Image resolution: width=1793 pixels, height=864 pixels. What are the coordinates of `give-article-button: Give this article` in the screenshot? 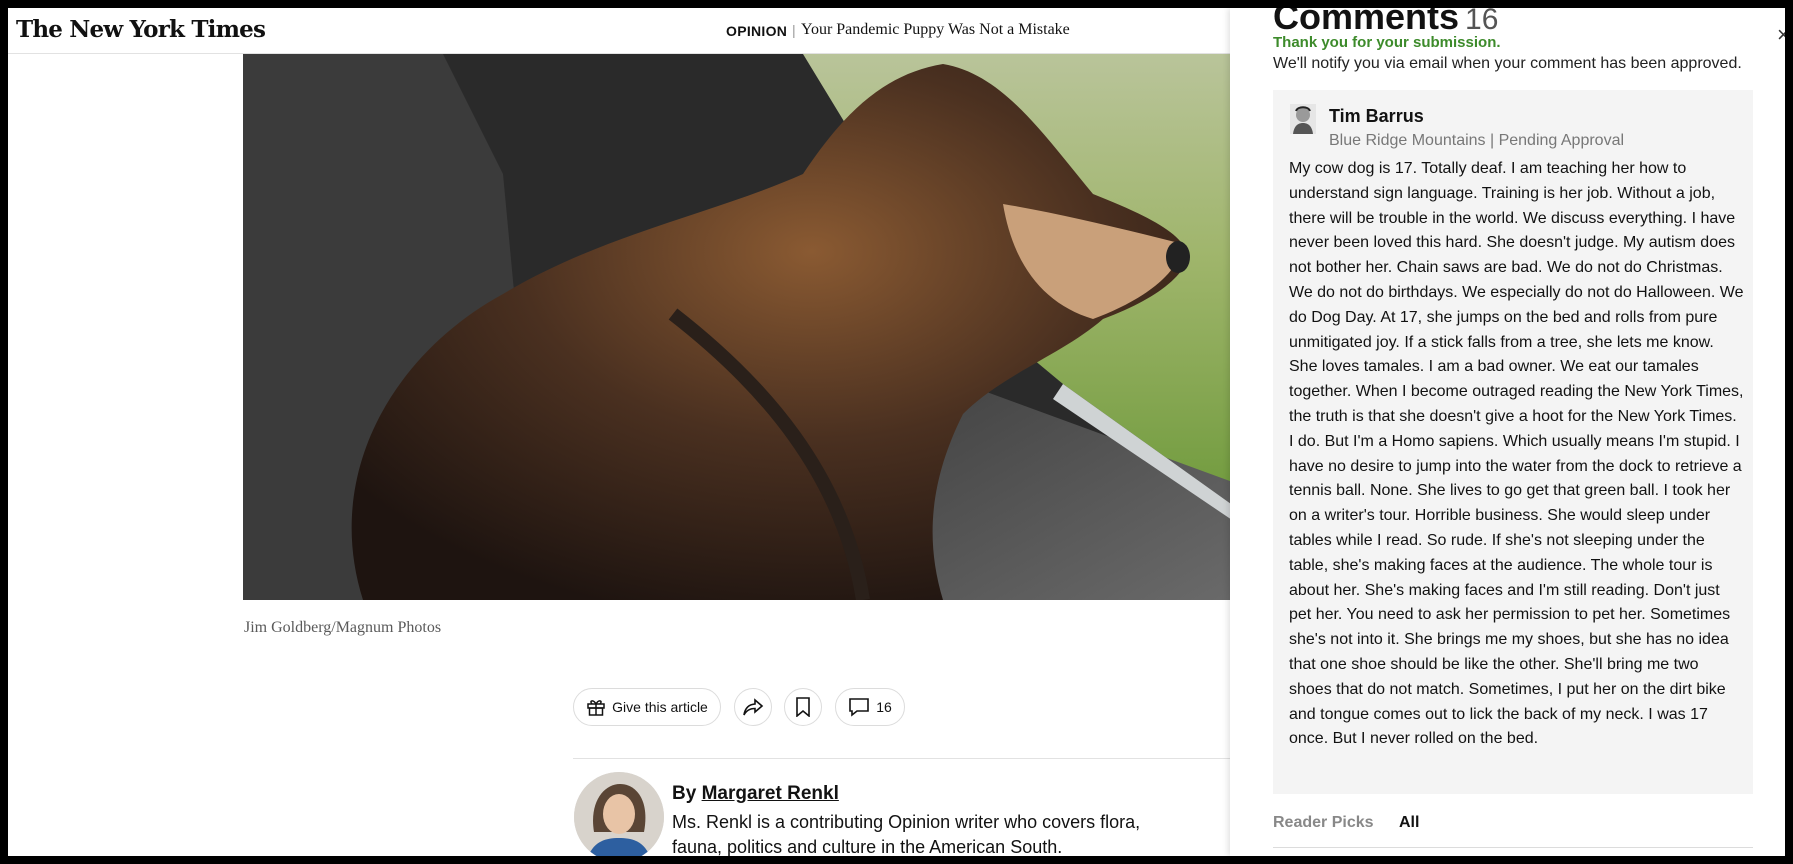 It's located at (647, 707).